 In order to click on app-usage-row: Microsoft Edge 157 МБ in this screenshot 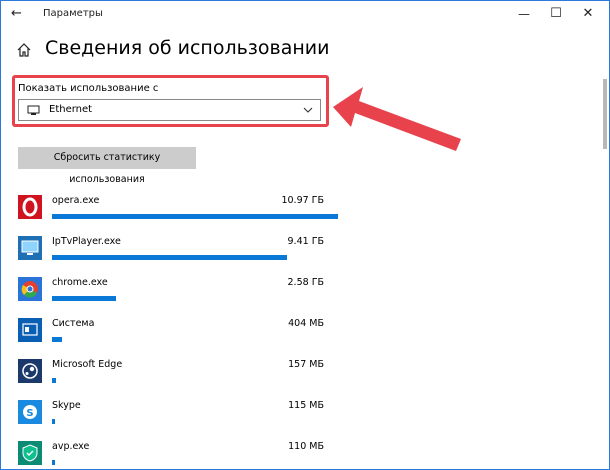, I will do `click(173, 377)`.